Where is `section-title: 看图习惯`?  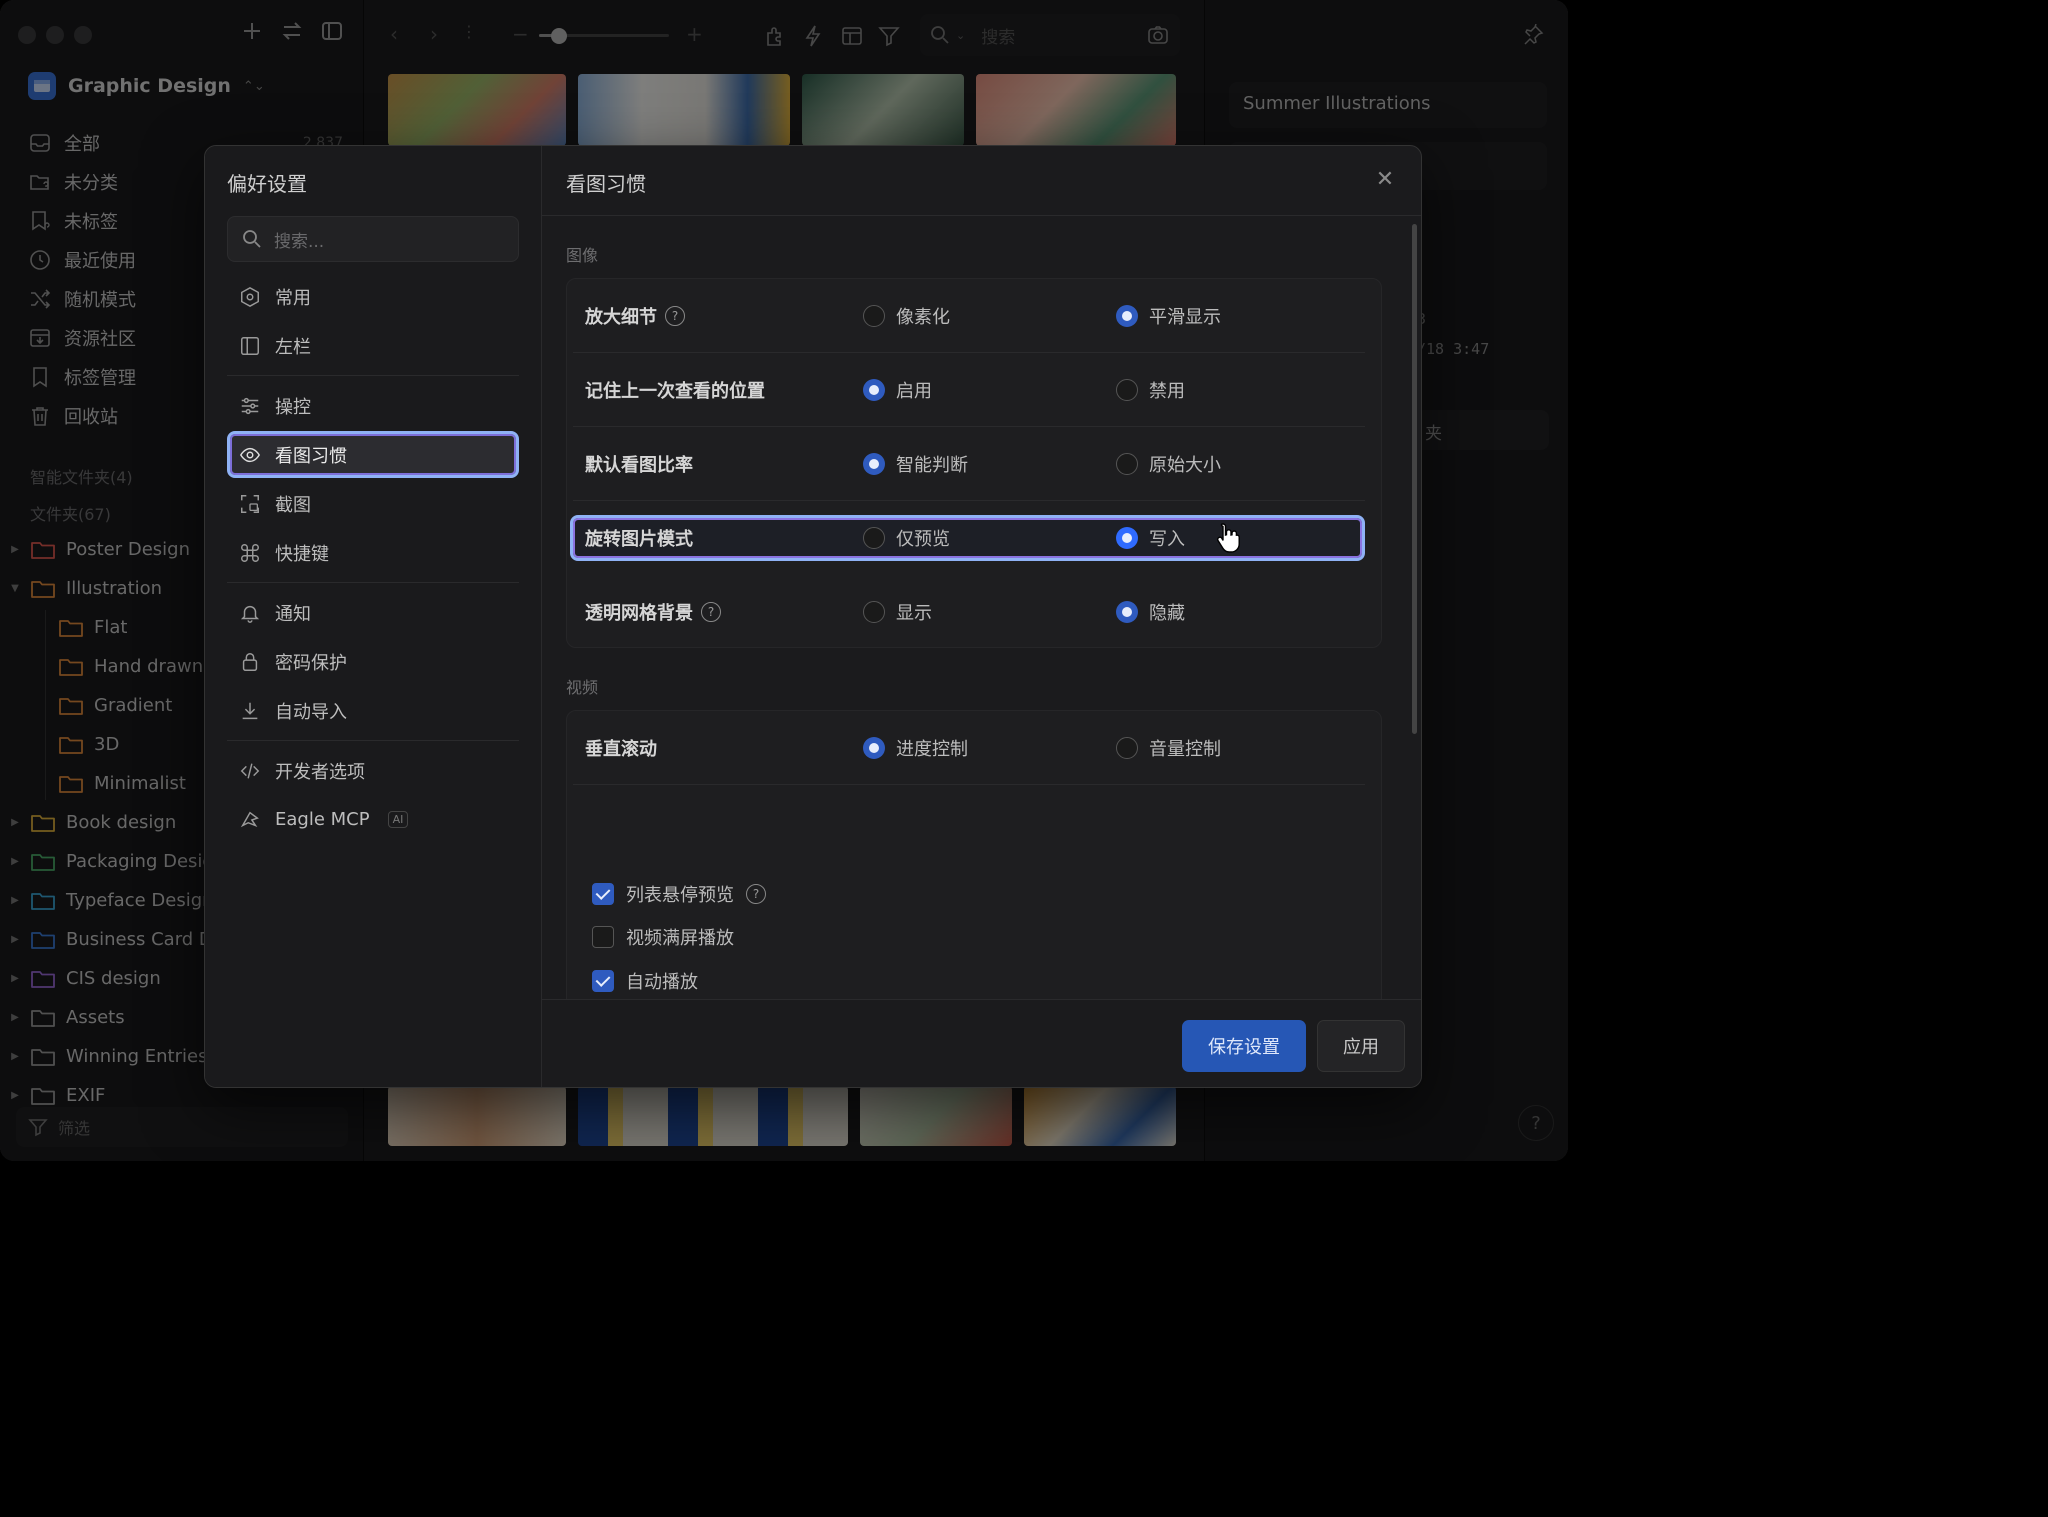
section-title: 看图习惯 is located at coordinates (606, 184).